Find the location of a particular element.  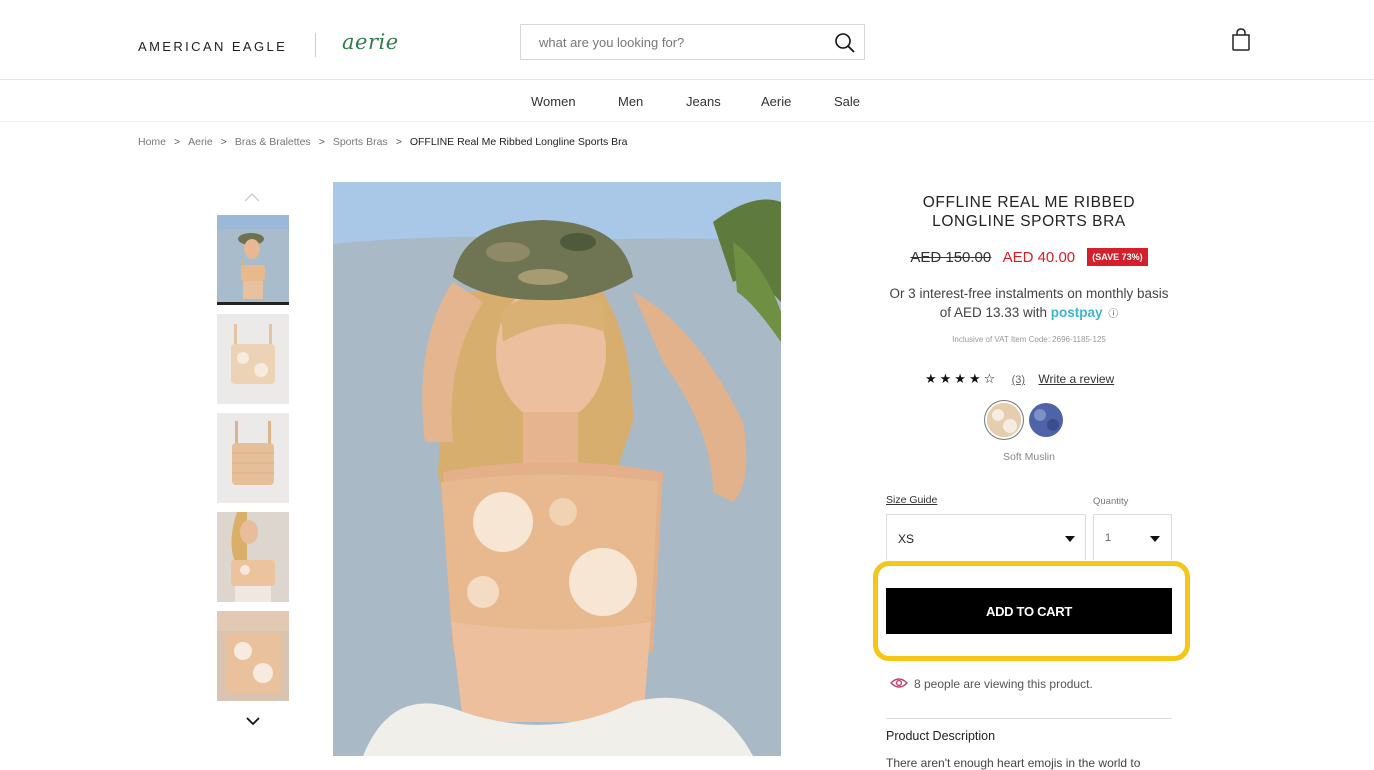

eye-icon is located at coordinates (899, 683).